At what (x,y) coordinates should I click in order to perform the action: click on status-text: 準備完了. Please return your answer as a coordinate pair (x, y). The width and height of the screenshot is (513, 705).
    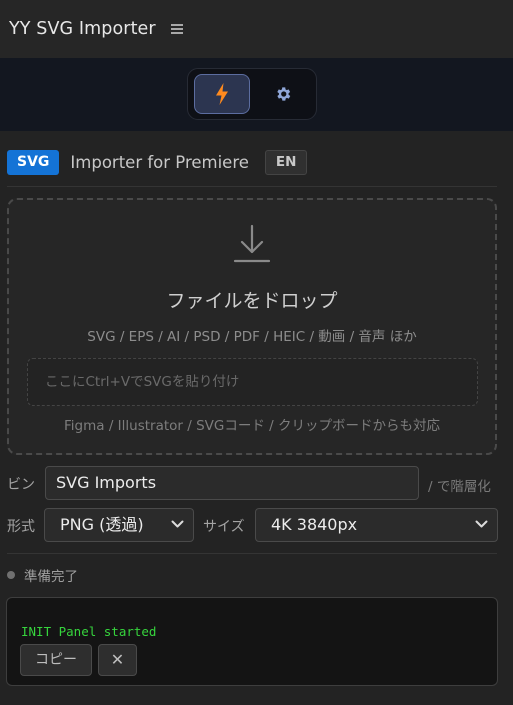
    Looking at the image, I should click on (51, 577).